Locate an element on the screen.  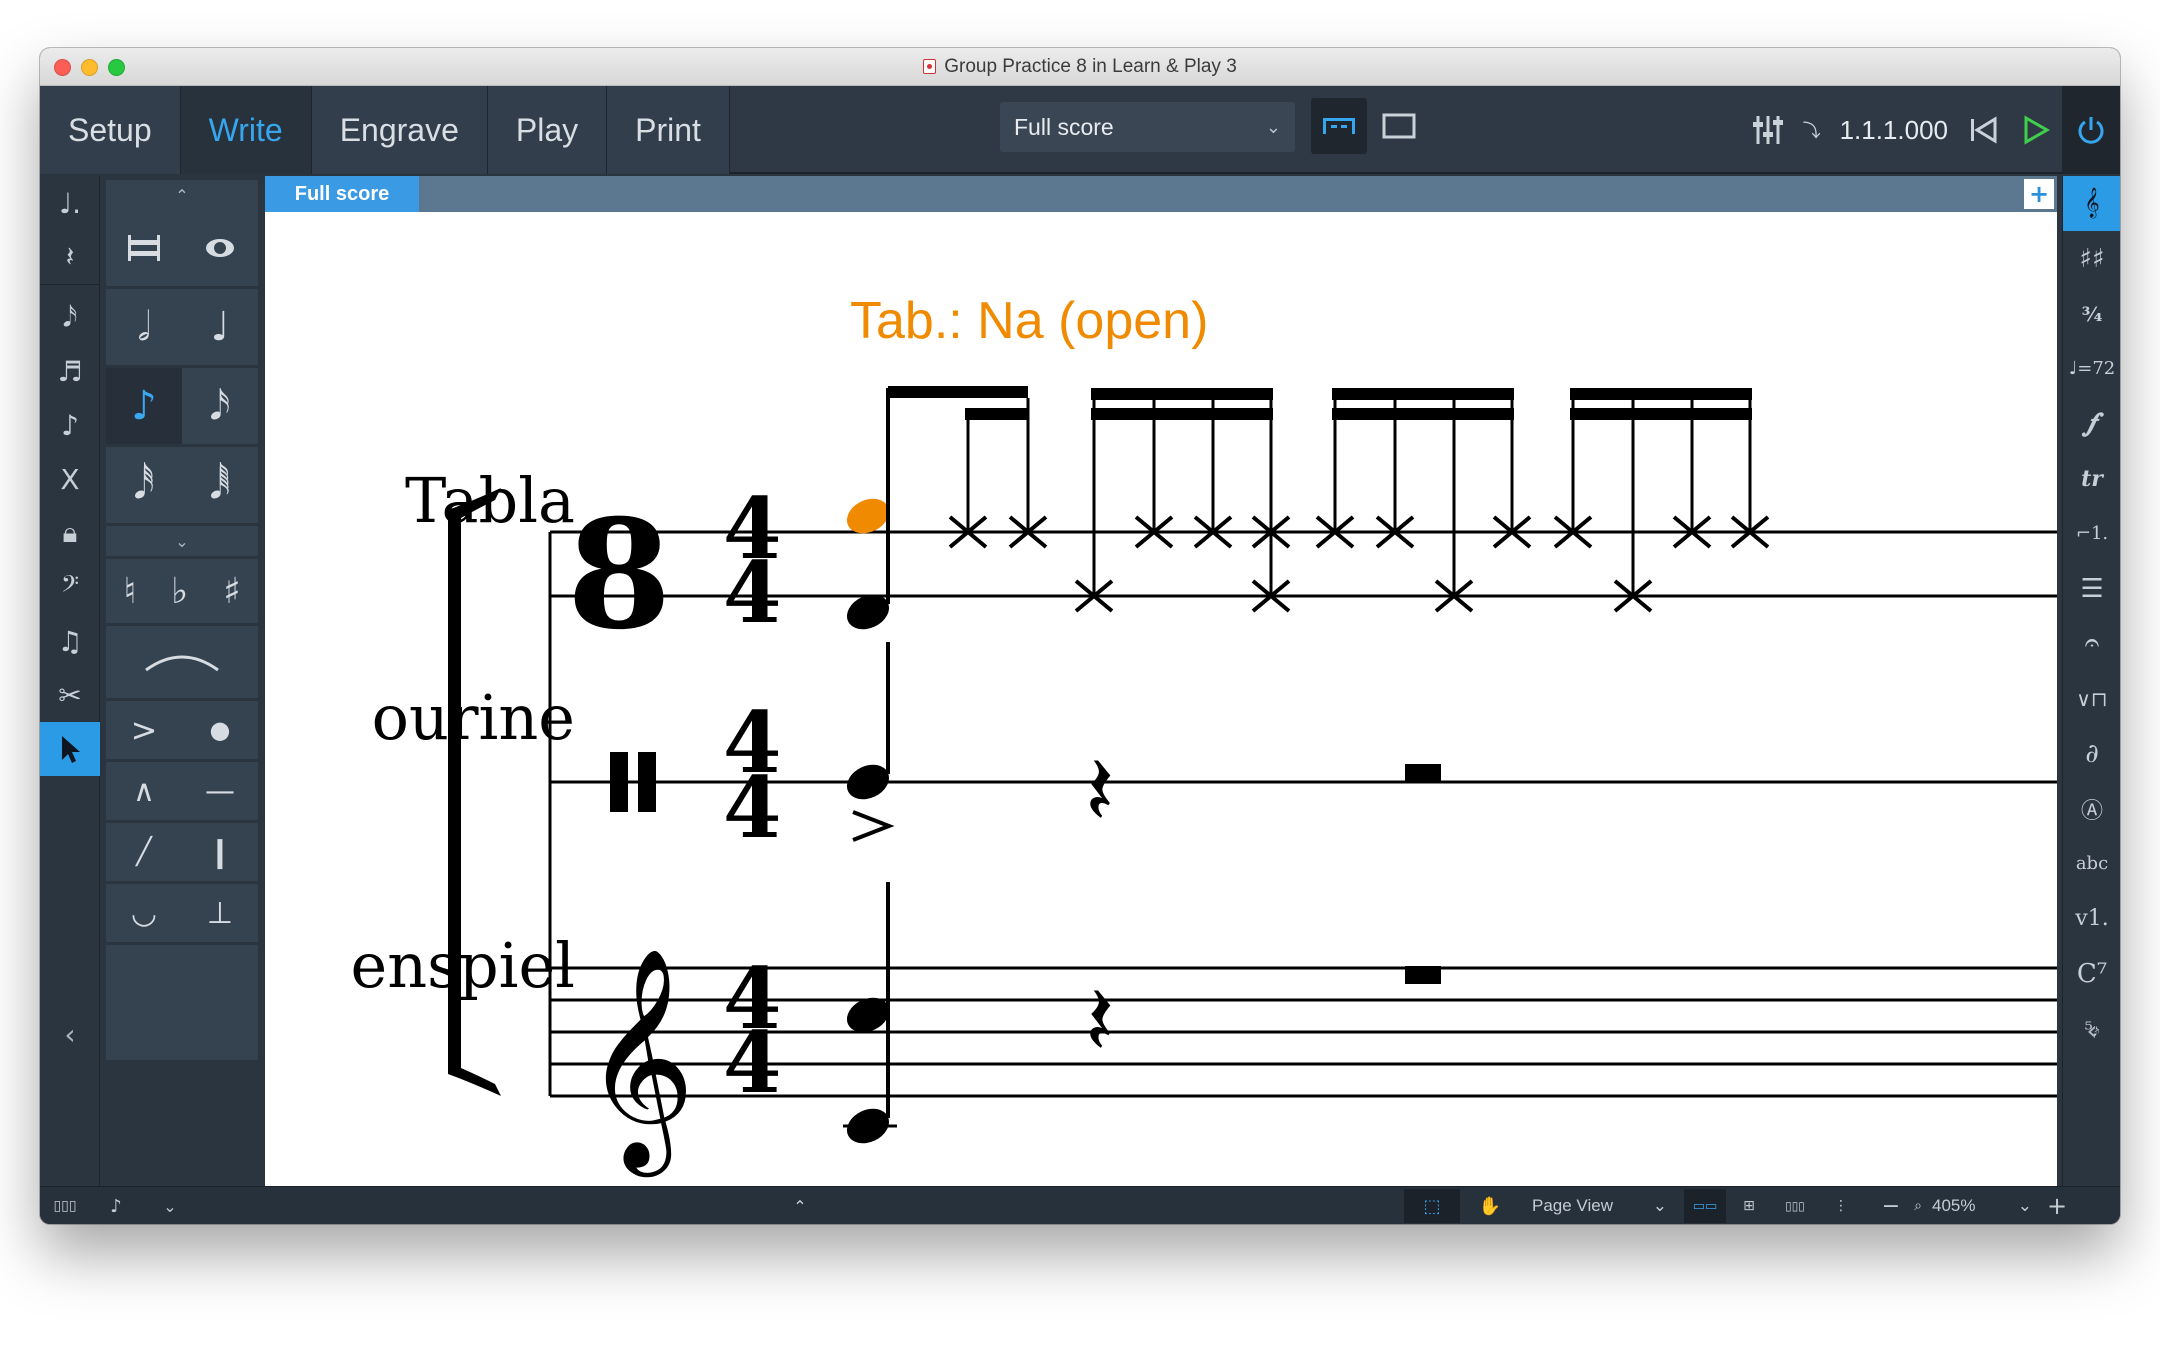
rehearsal-marks-icon: v1. is located at coordinates (2091, 918).